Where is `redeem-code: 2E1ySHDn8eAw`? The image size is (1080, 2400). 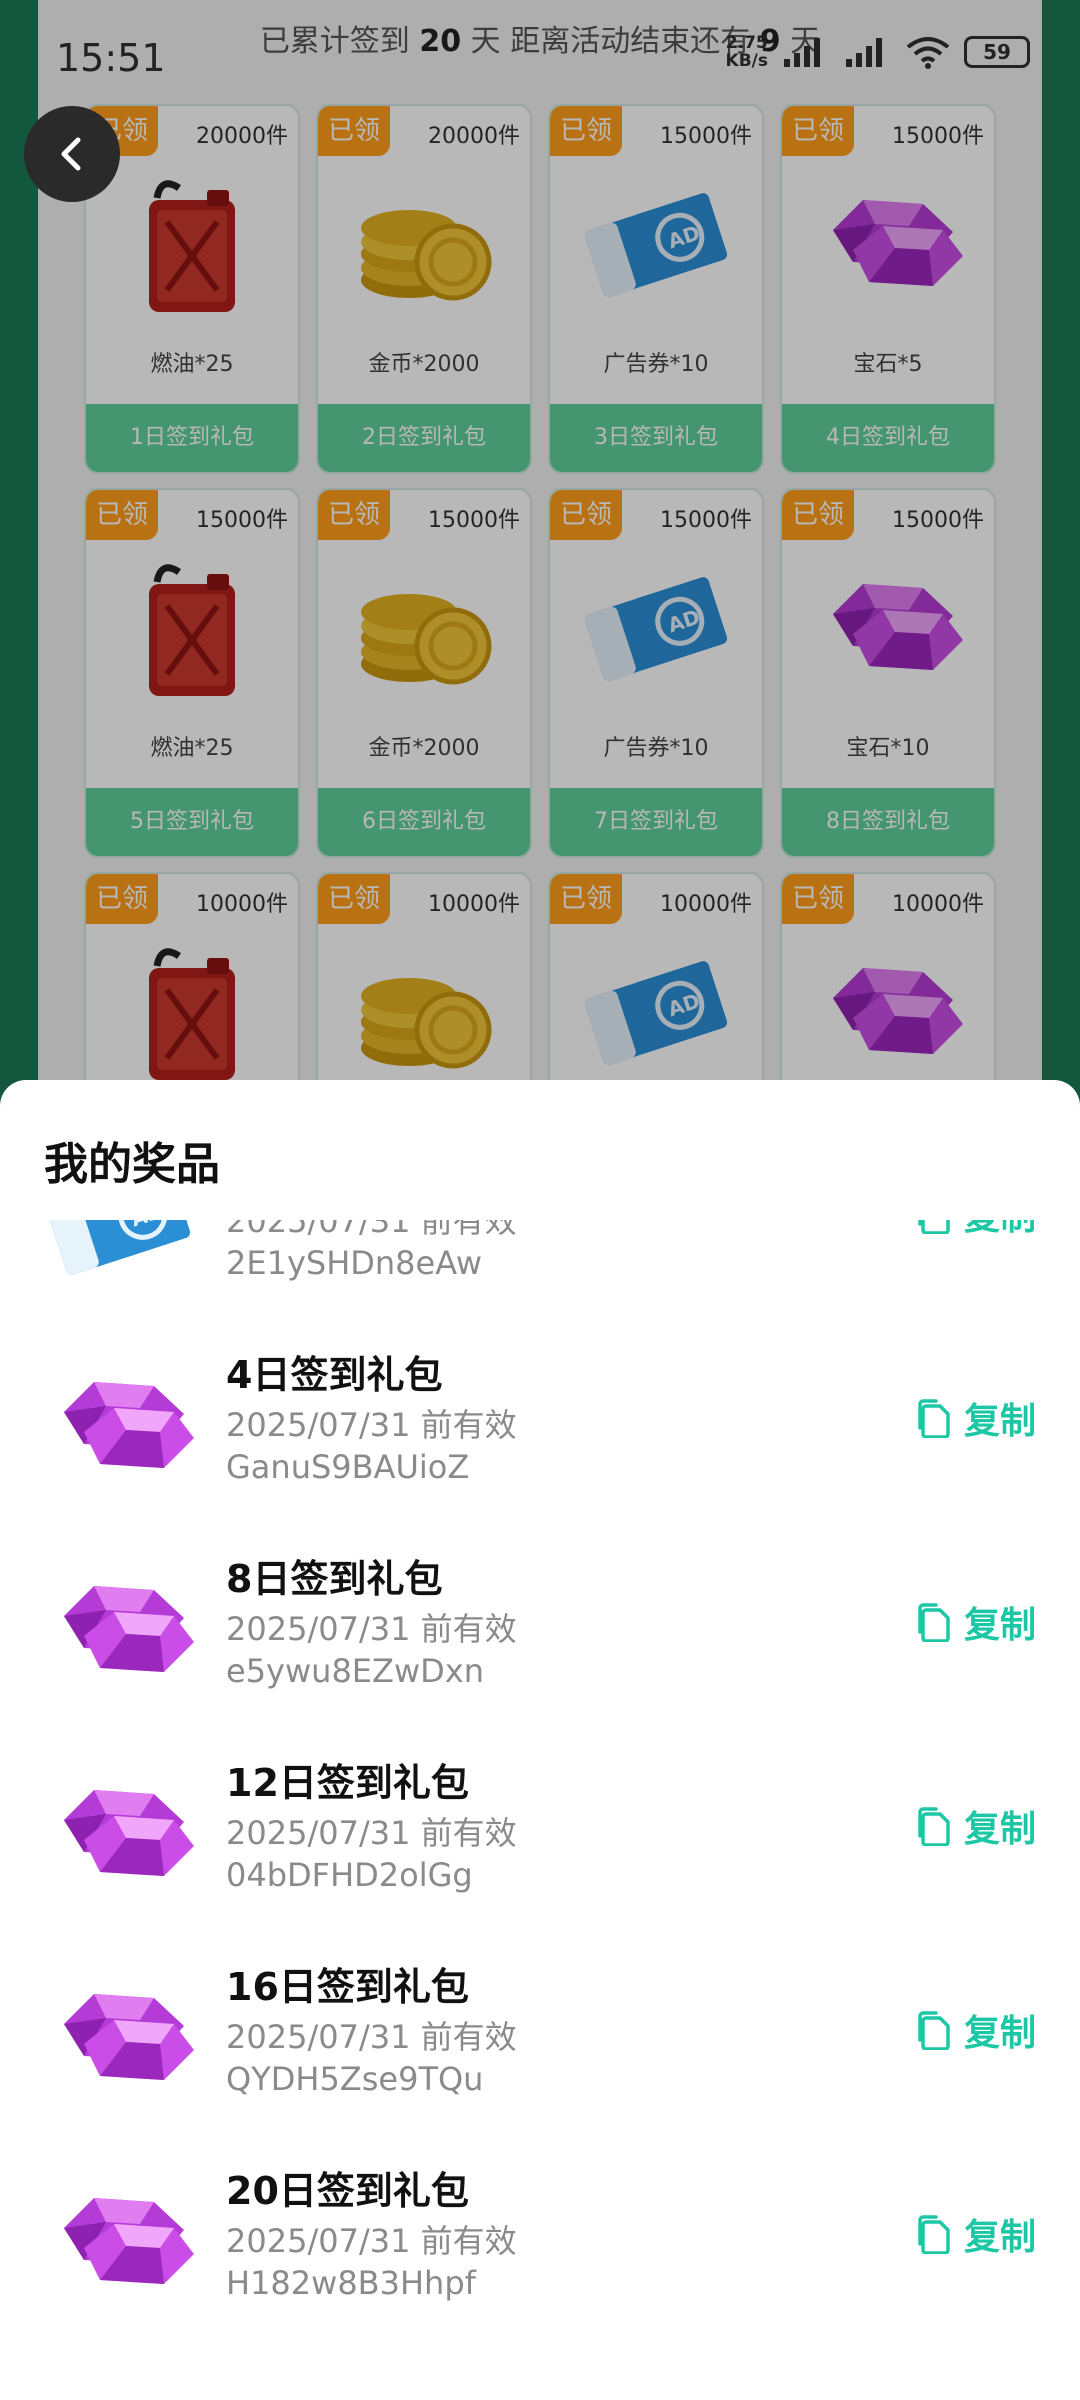 redeem-code: 2E1ySHDn8eAw is located at coordinates (354, 1263).